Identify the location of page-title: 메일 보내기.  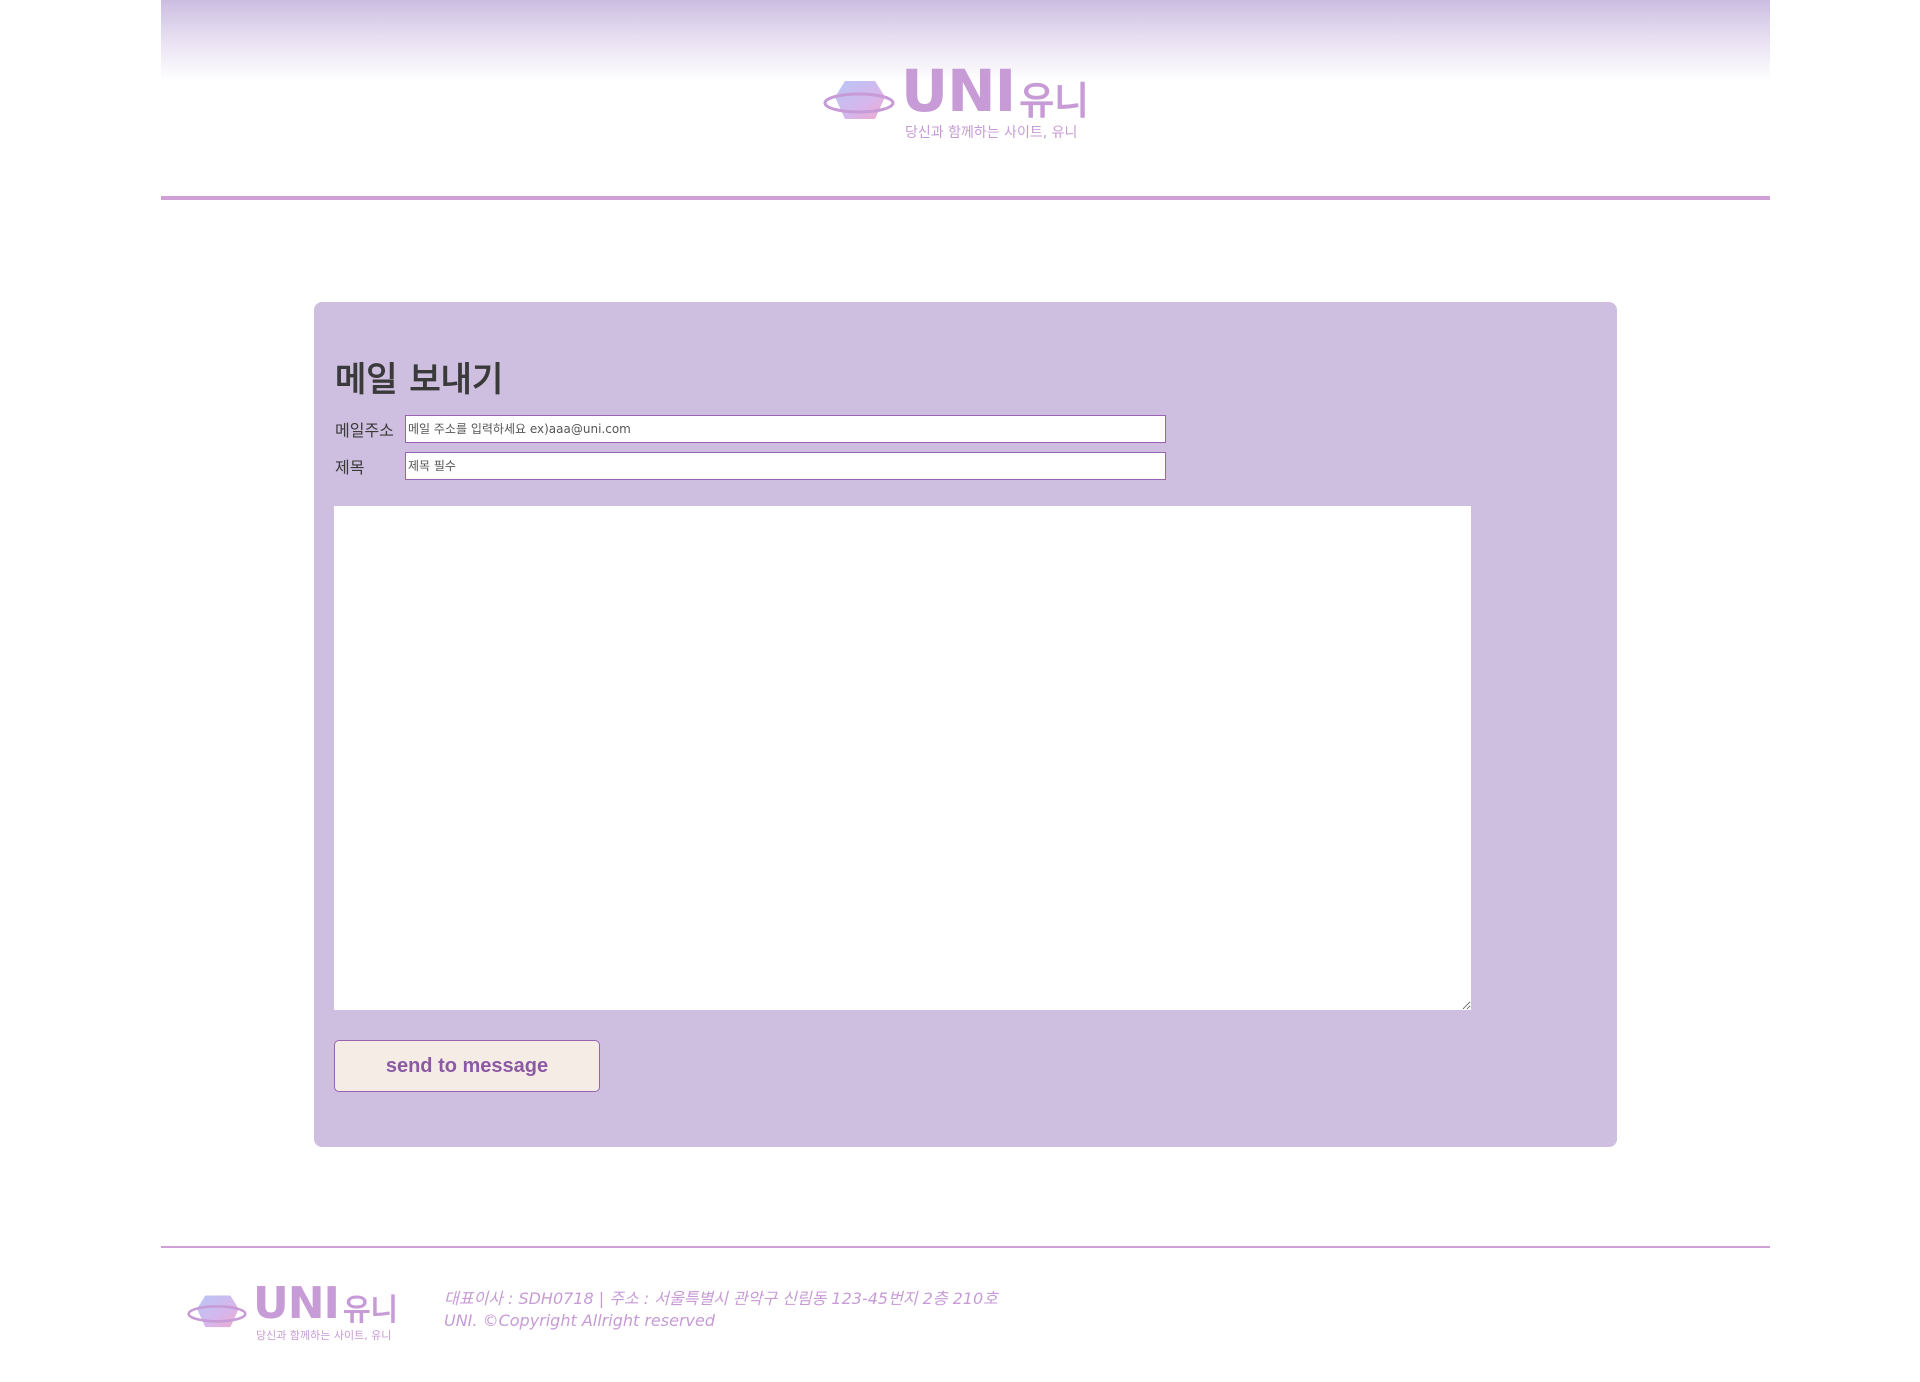
(419, 380).